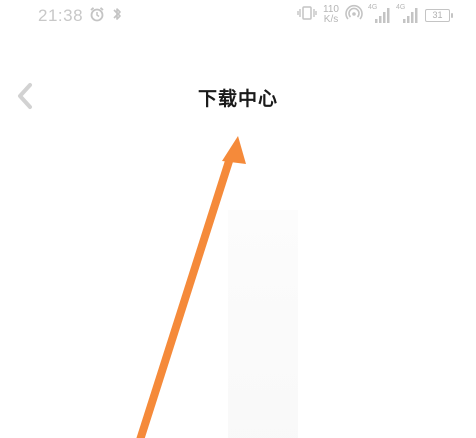 Image resolution: width=476 pixels, height=438 pixels. I want to click on status-time: 21:38, so click(61, 15).